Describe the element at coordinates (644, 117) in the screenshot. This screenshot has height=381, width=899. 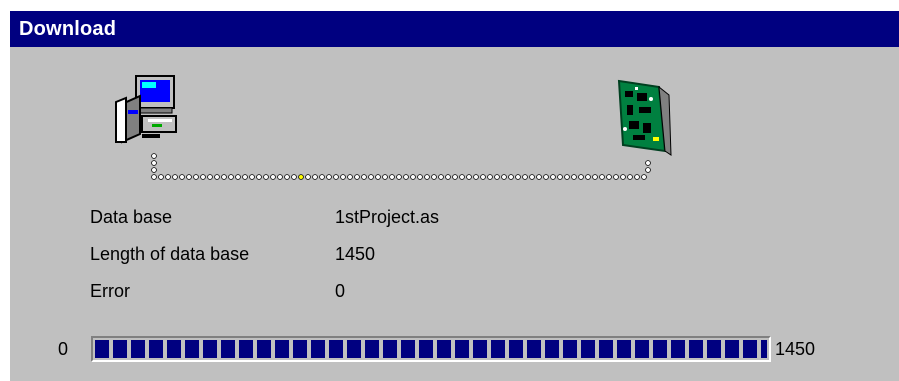
I see `circuit-board-icon` at that location.